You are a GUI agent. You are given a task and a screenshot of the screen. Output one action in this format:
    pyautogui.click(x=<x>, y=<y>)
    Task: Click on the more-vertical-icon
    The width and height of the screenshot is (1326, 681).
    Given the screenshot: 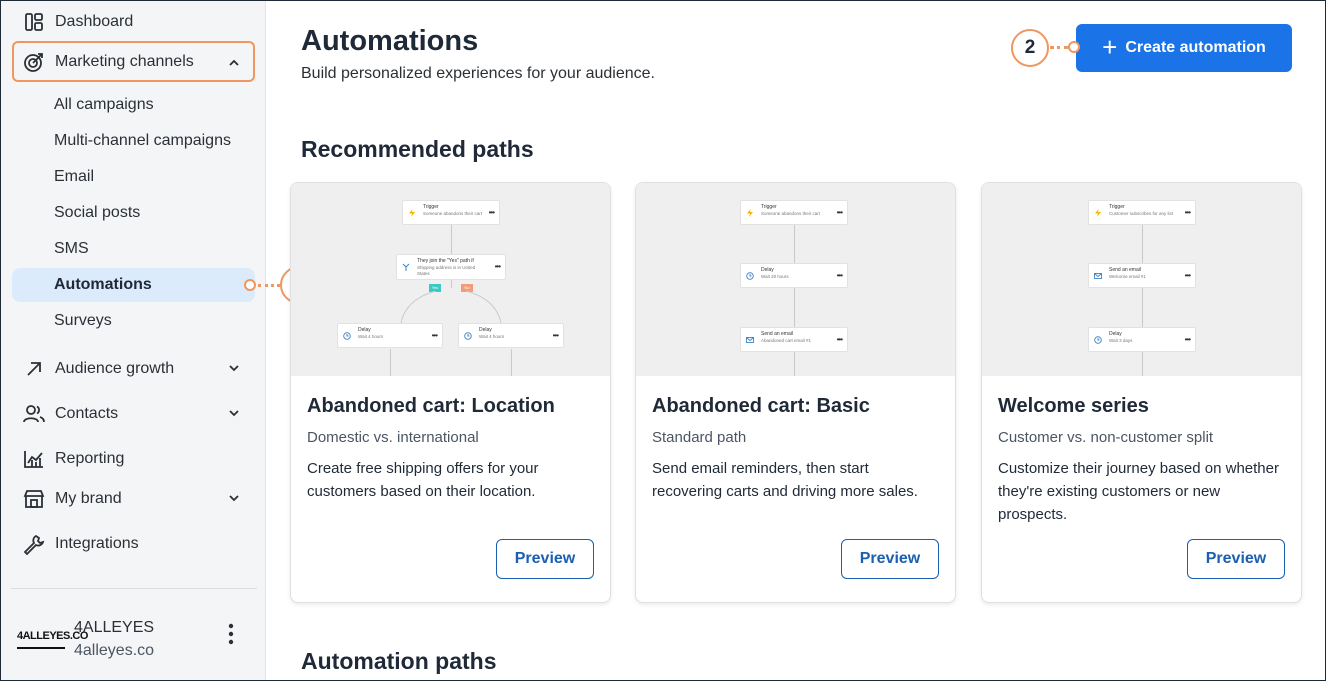 What is the action you would take?
    pyautogui.click(x=231, y=634)
    